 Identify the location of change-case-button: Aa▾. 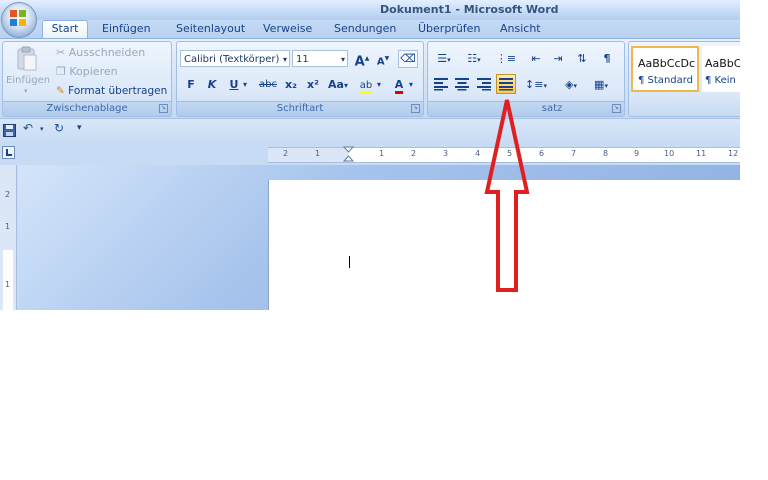
(338, 85).